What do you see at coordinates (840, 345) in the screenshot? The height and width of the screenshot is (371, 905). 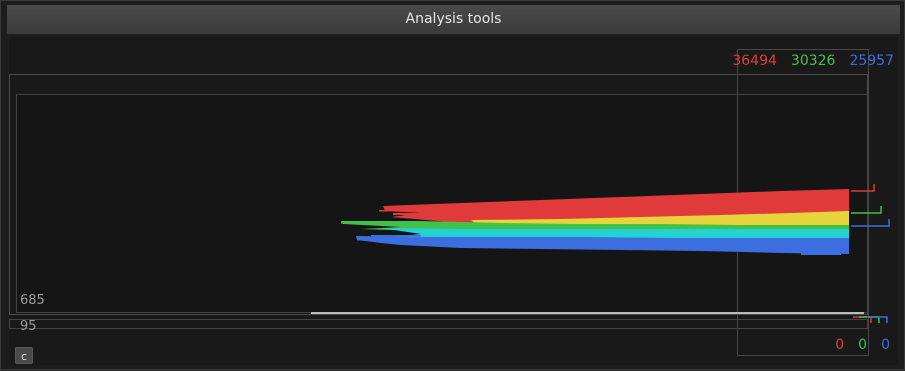 I see `count-red-bottom: 0` at bounding box center [840, 345].